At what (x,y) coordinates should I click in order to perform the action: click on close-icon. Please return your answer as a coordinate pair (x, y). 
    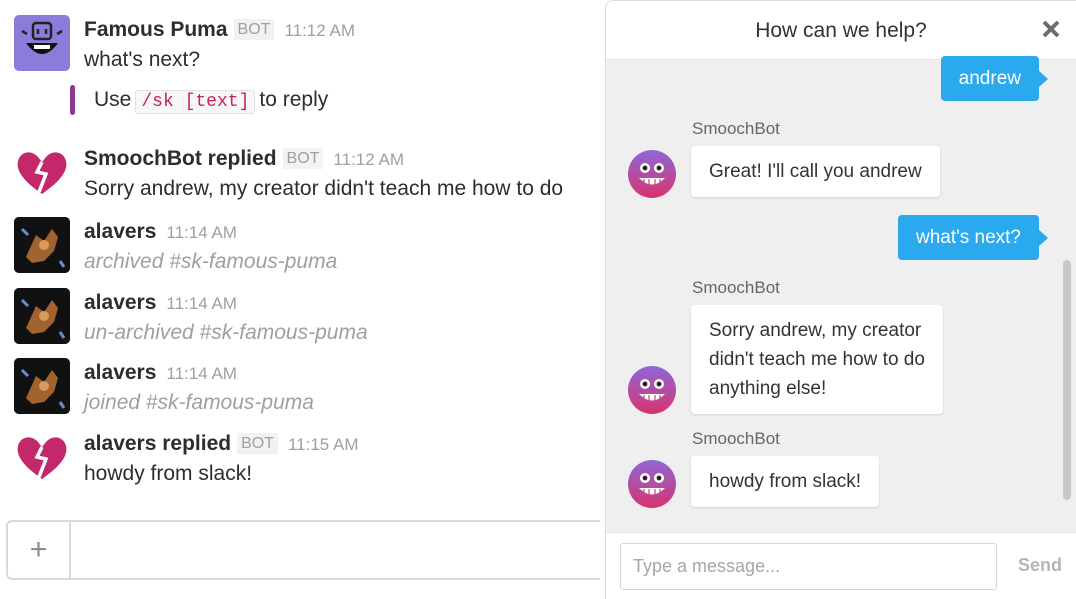
    Looking at the image, I should click on (1051, 29).